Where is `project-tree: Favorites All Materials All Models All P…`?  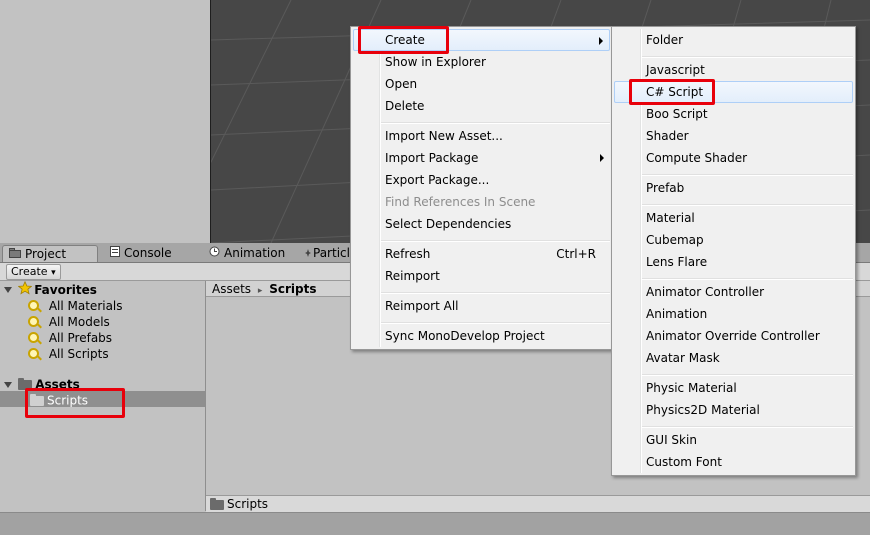
project-tree: Favorites All Materials All Models All P… is located at coordinates (103, 395).